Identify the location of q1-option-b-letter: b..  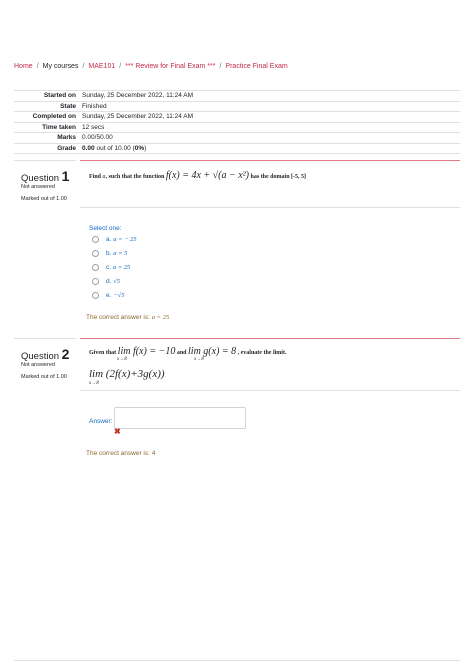
(109, 254).